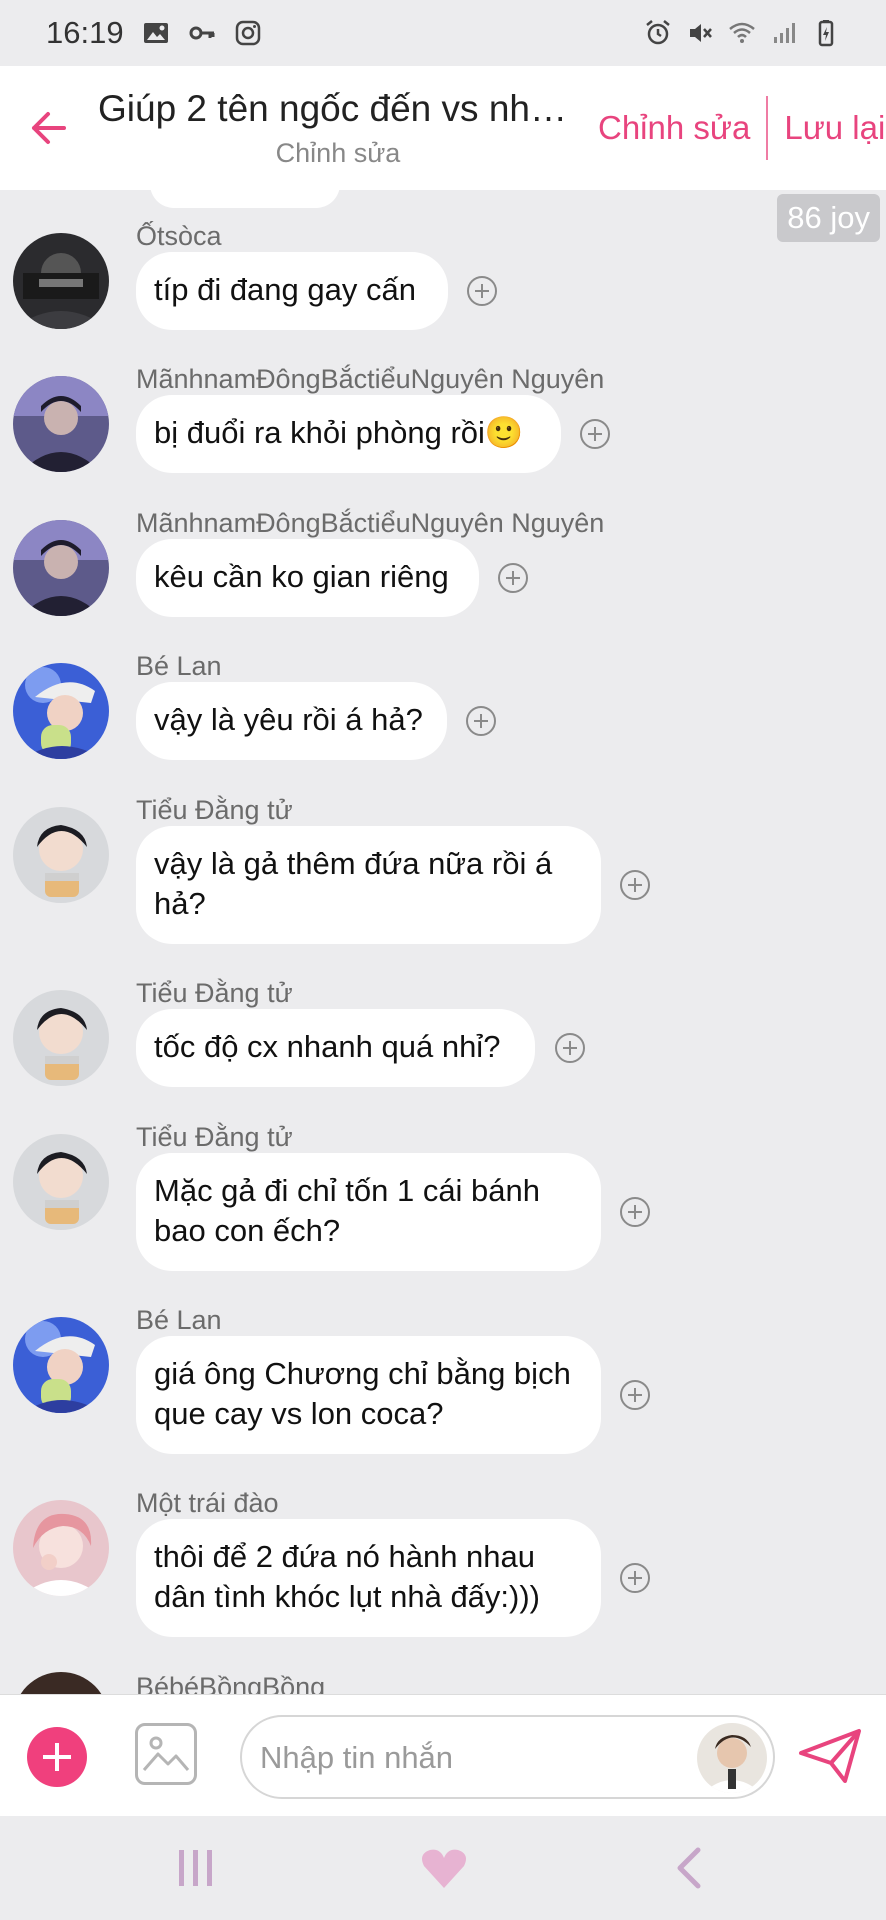 Image resolution: width=886 pixels, height=1920 pixels. I want to click on send-icon, so click(830, 1756).